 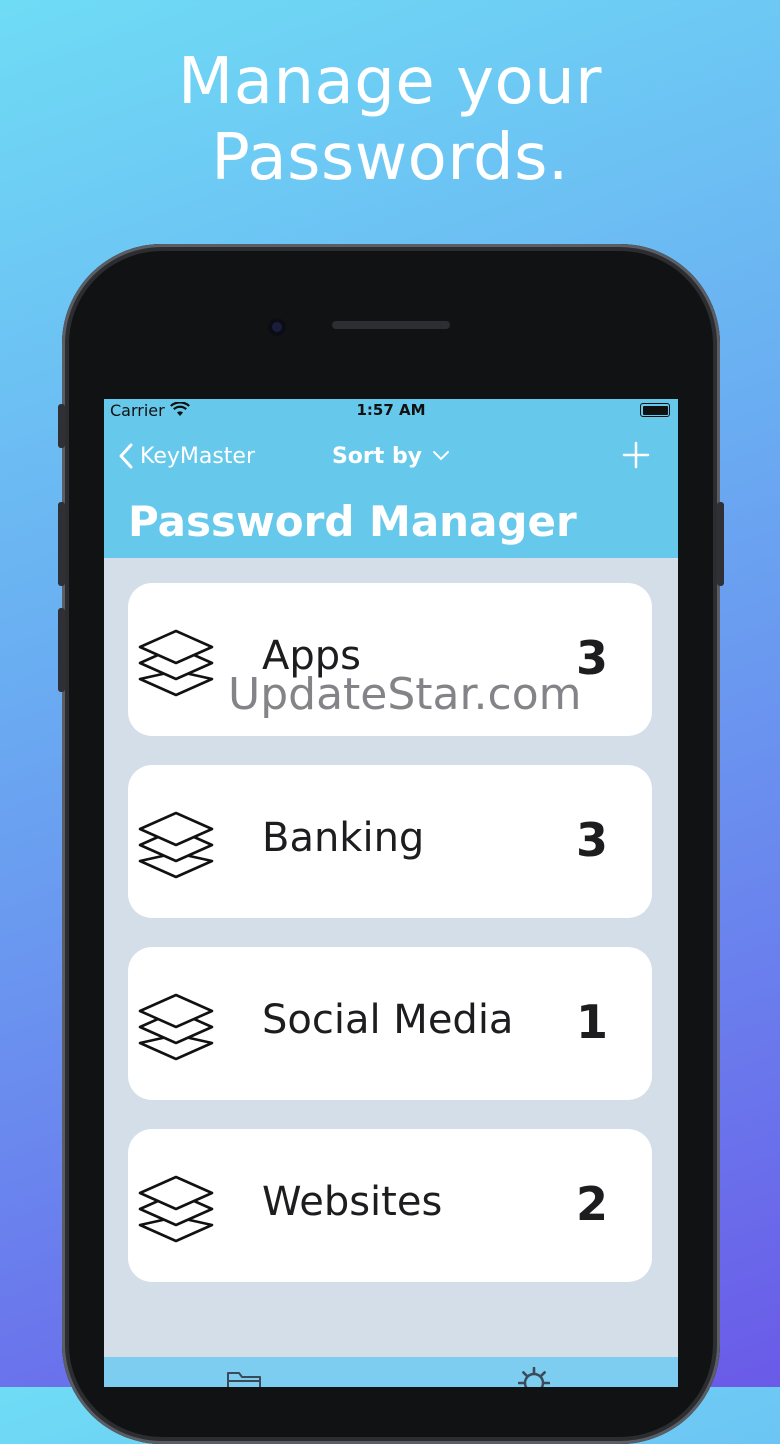 I want to click on category-item-social-media: Social Media 1, so click(x=390, y=1023).